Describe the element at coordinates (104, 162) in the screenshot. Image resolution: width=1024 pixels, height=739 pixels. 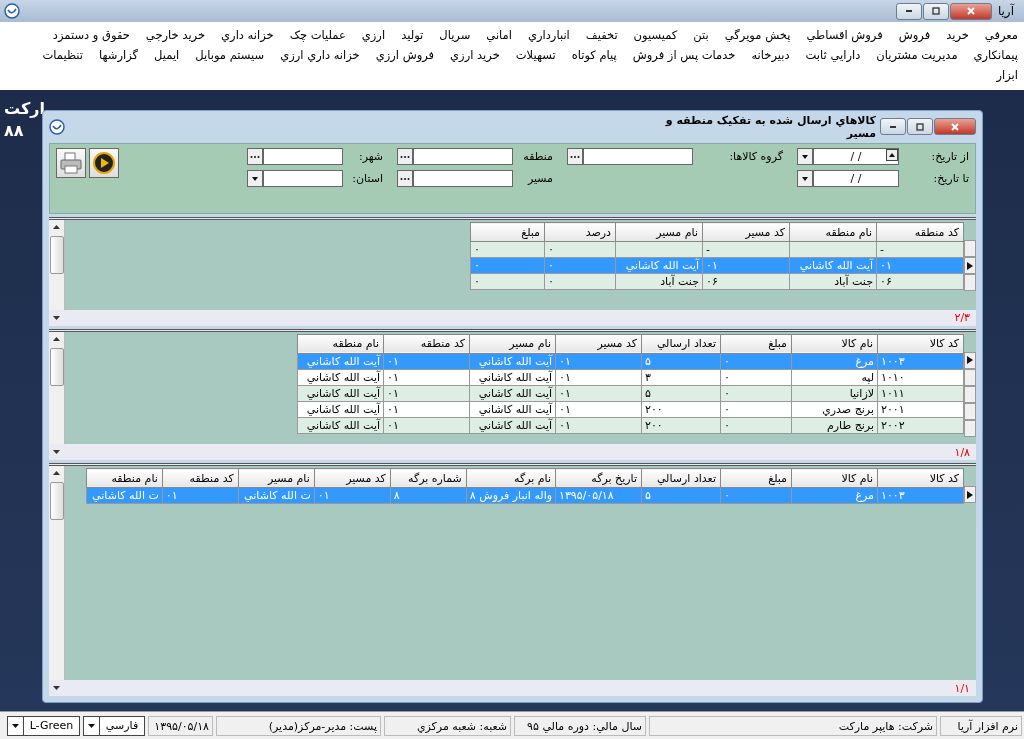
I see `run-button` at that location.